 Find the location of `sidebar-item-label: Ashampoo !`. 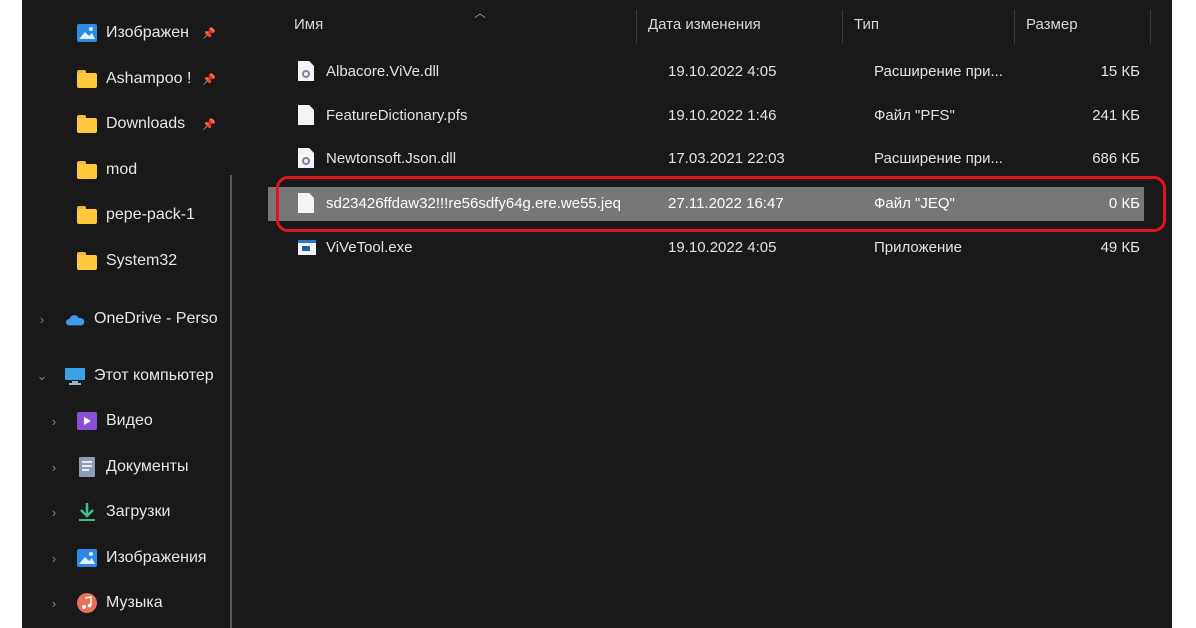

sidebar-item-label: Ashampoo ! is located at coordinates (149, 78).